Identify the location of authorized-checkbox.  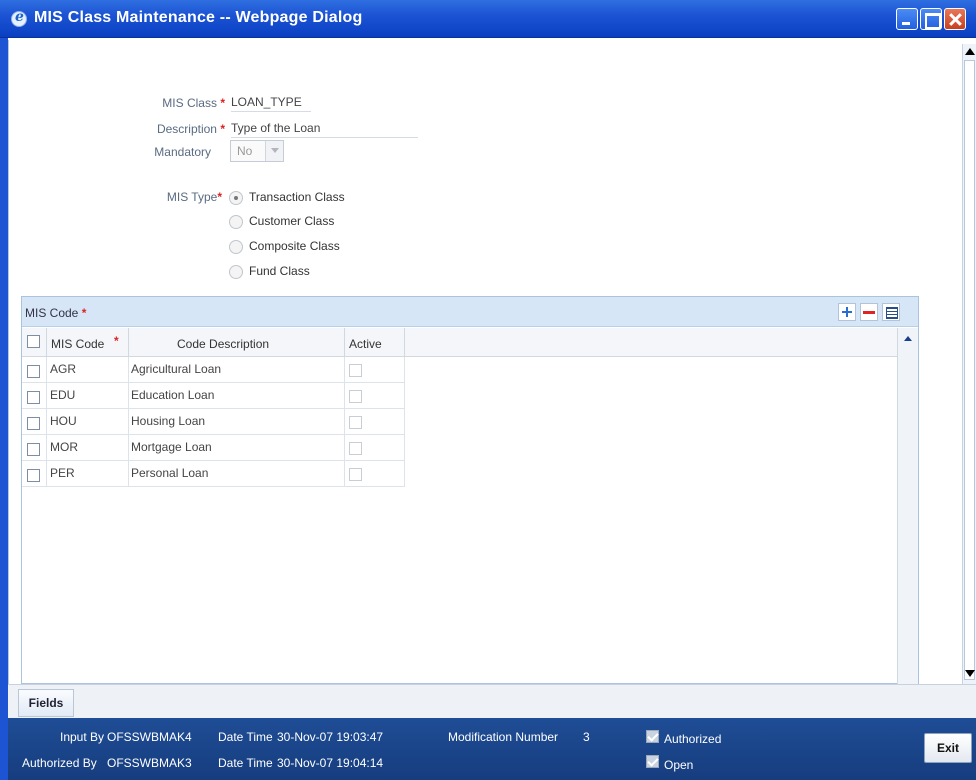
(652, 736).